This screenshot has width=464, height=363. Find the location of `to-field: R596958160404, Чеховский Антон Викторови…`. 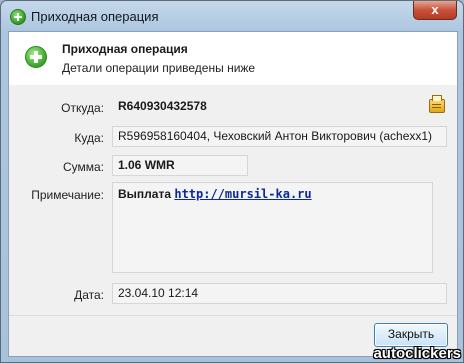

to-field: R596958160404, Чеховский Антон Викторови… is located at coordinates (279, 136).